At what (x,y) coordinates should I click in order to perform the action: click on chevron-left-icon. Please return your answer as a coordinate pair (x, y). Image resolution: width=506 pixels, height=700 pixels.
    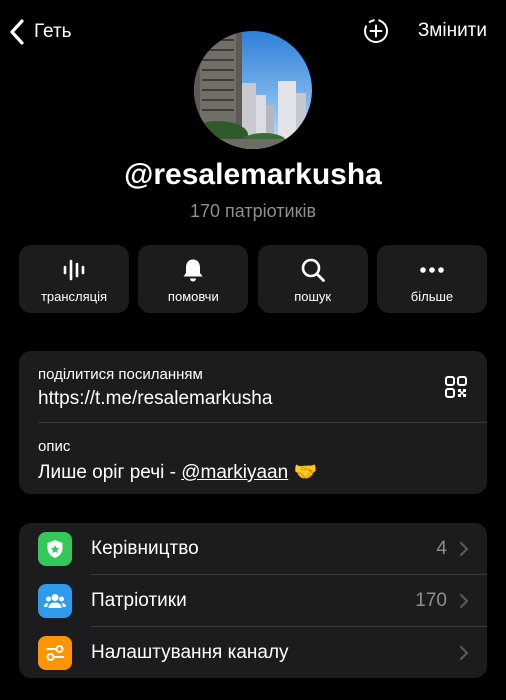
    Looking at the image, I should click on (17, 32).